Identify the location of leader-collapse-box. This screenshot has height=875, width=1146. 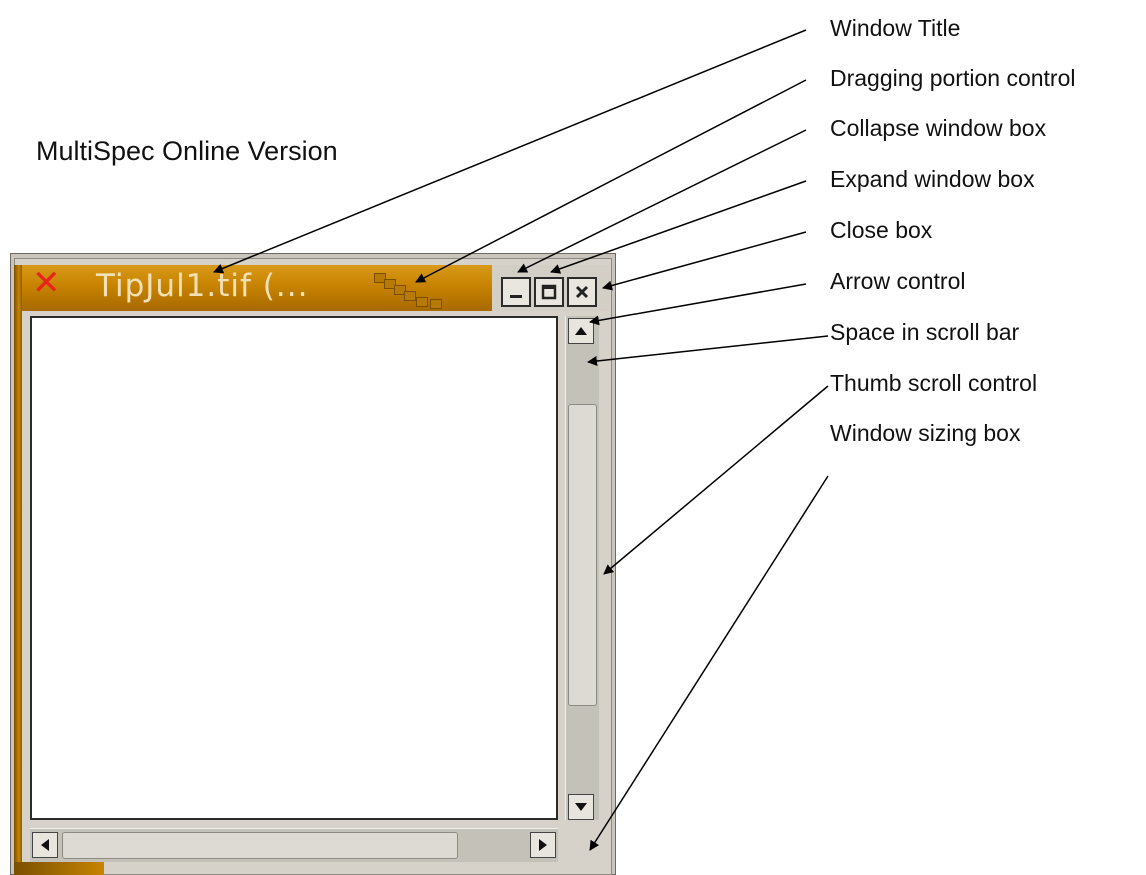
(662, 201).